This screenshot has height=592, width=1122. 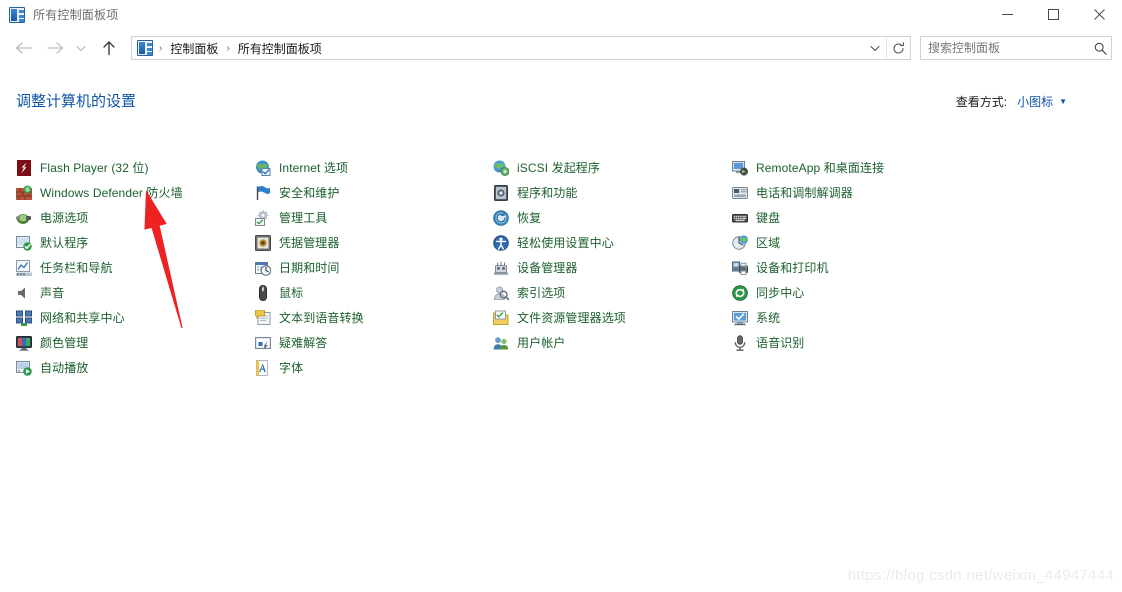 What do you see at coordinates (309, 192) in the screenshot?
I see `control-panel-item-label: 安全和维护` at bounding box center [309, 192].